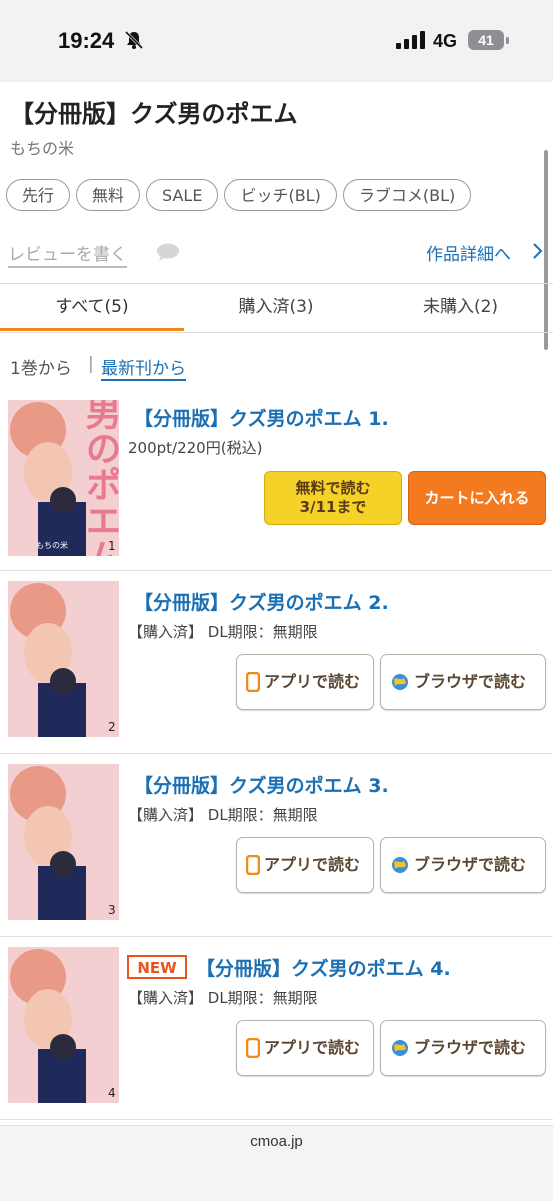 The width and height of the screenshot is (553, 1201). I want to click on free-read-button: 無料で読む 3/11まで, so click(333, 498).